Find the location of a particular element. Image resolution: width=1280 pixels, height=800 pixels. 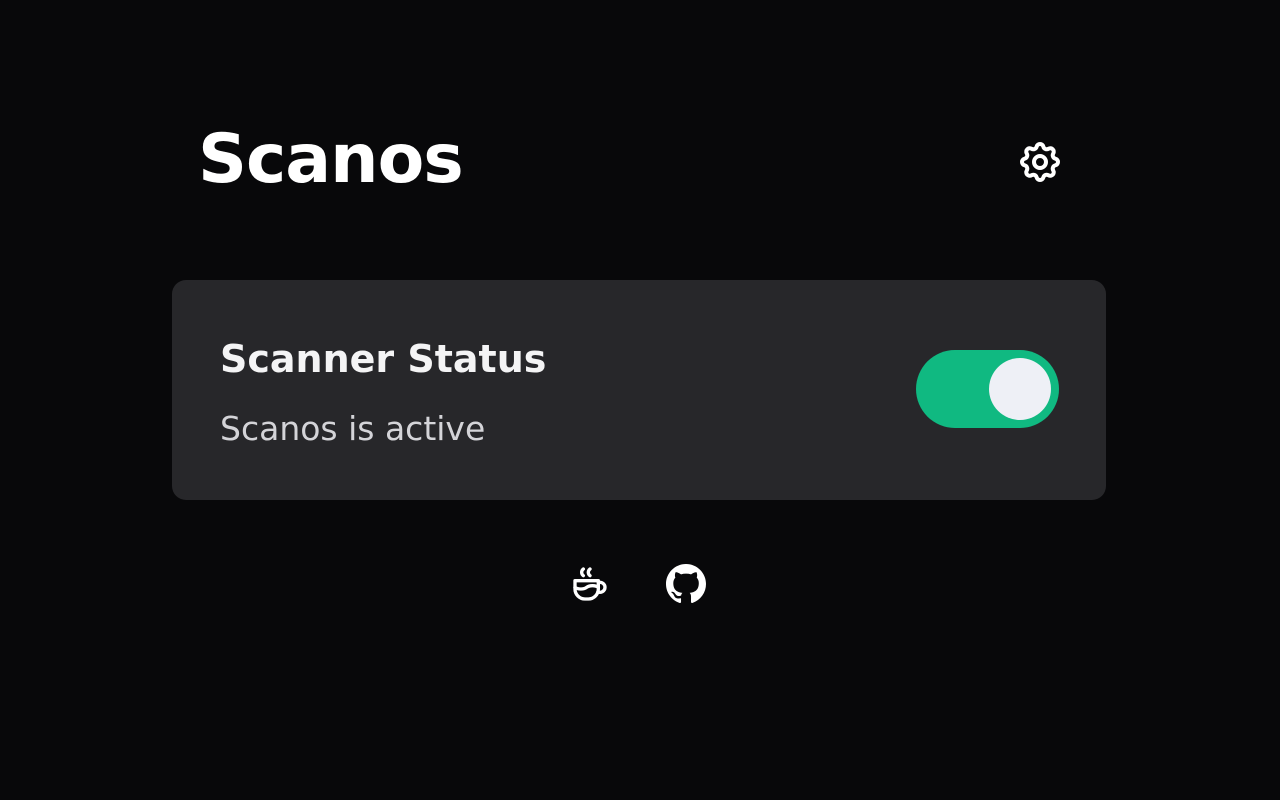

gear-icon is located at coordinates (1040, 164).